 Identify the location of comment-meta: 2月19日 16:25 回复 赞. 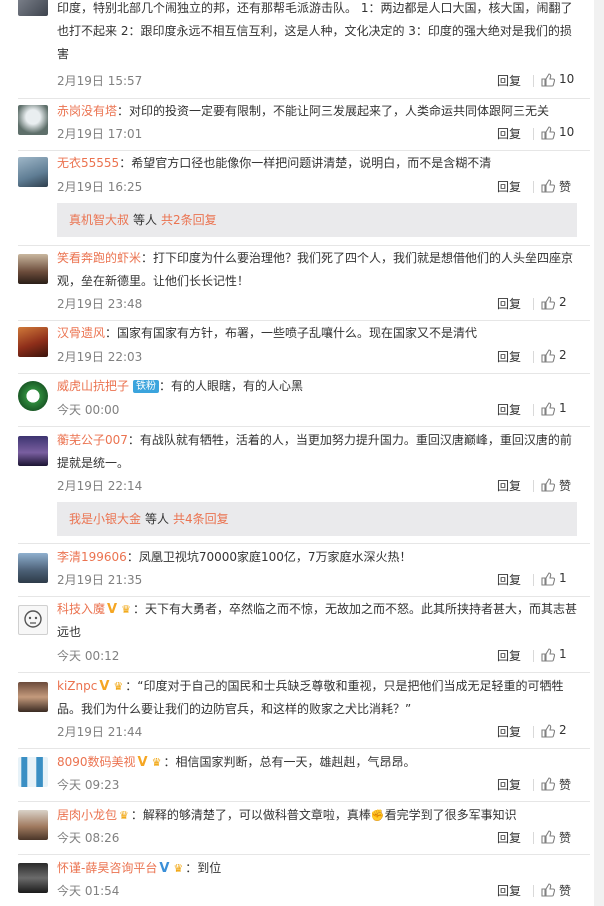
(317, 187).